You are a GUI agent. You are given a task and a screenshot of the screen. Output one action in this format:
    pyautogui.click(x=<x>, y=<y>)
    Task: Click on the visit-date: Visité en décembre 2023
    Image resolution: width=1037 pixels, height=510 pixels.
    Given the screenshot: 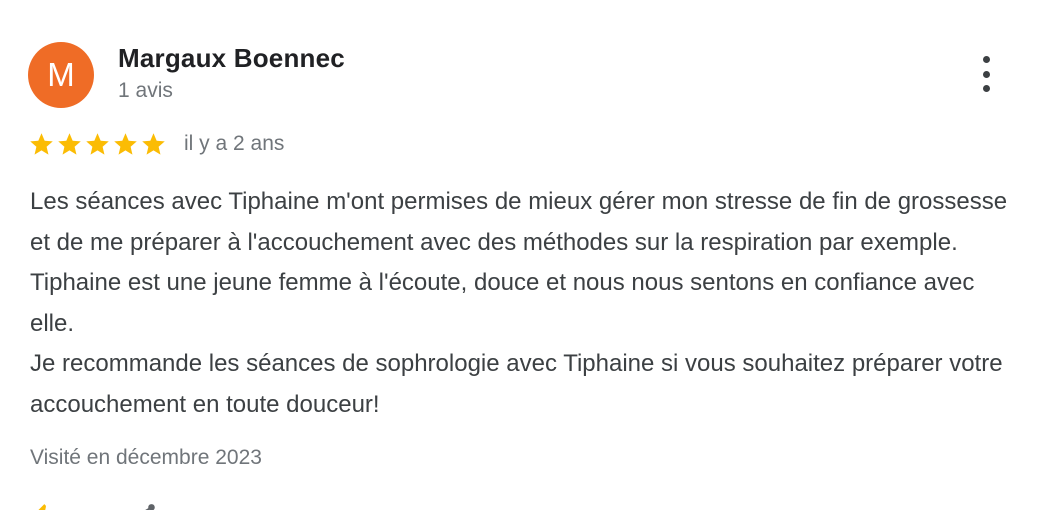 What is the action you would take?
    pyautogui.click(x=146, y=457)
    